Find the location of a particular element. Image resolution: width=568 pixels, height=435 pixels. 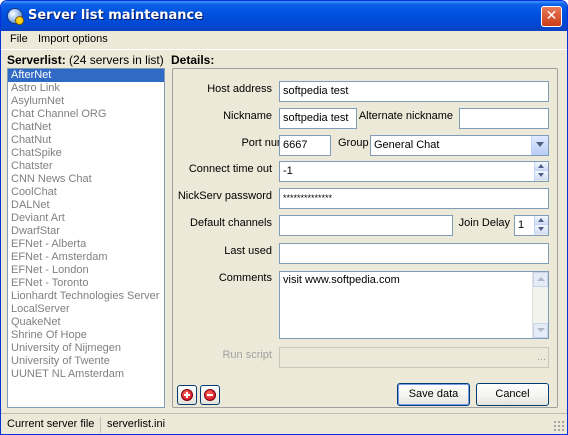

alternate-nickname-field is located at coordinates (504, 118).